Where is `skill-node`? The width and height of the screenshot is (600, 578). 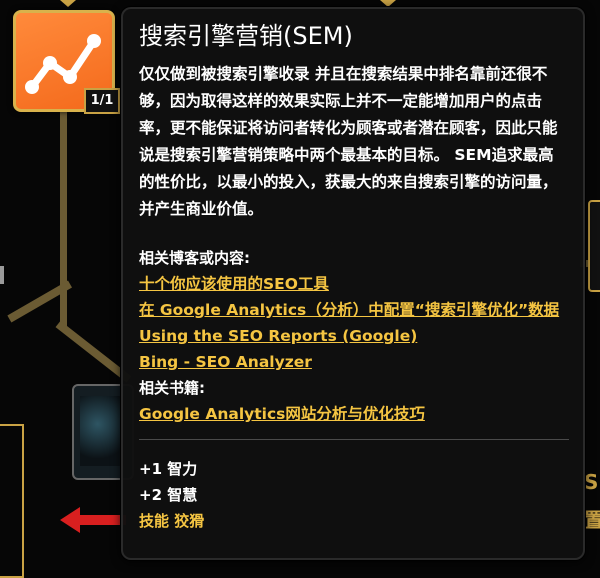
skill-node is located at coordinates (594, 246).